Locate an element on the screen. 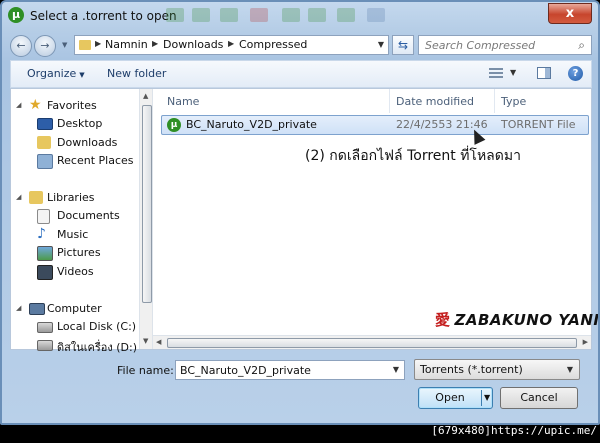 The width and height of the screenshot is (600, 443). open-options-icon: ▼ is located at coordinates (487, 397).